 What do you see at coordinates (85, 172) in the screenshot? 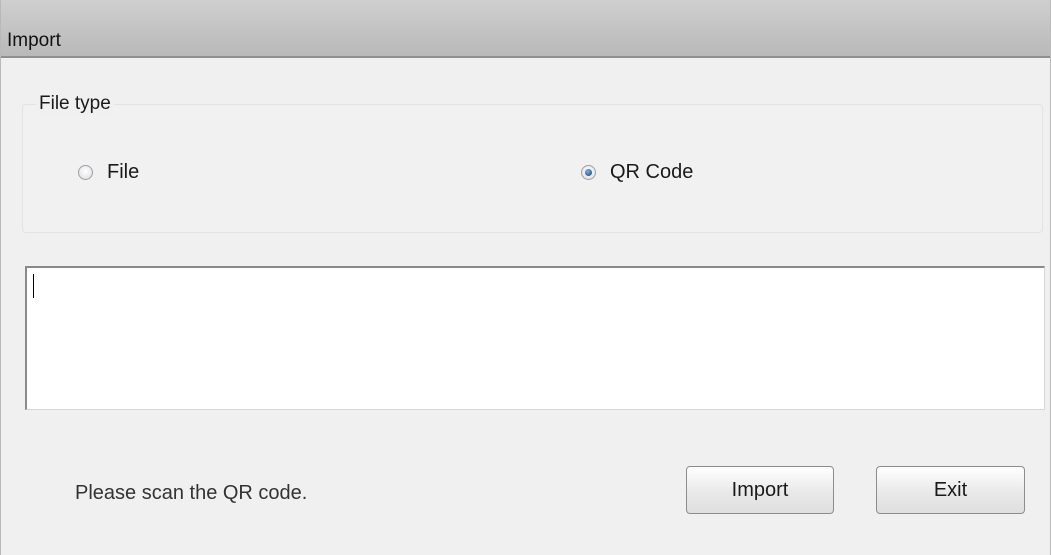
I see `file-radio-circle-icon` at bounding box center [85, 172].